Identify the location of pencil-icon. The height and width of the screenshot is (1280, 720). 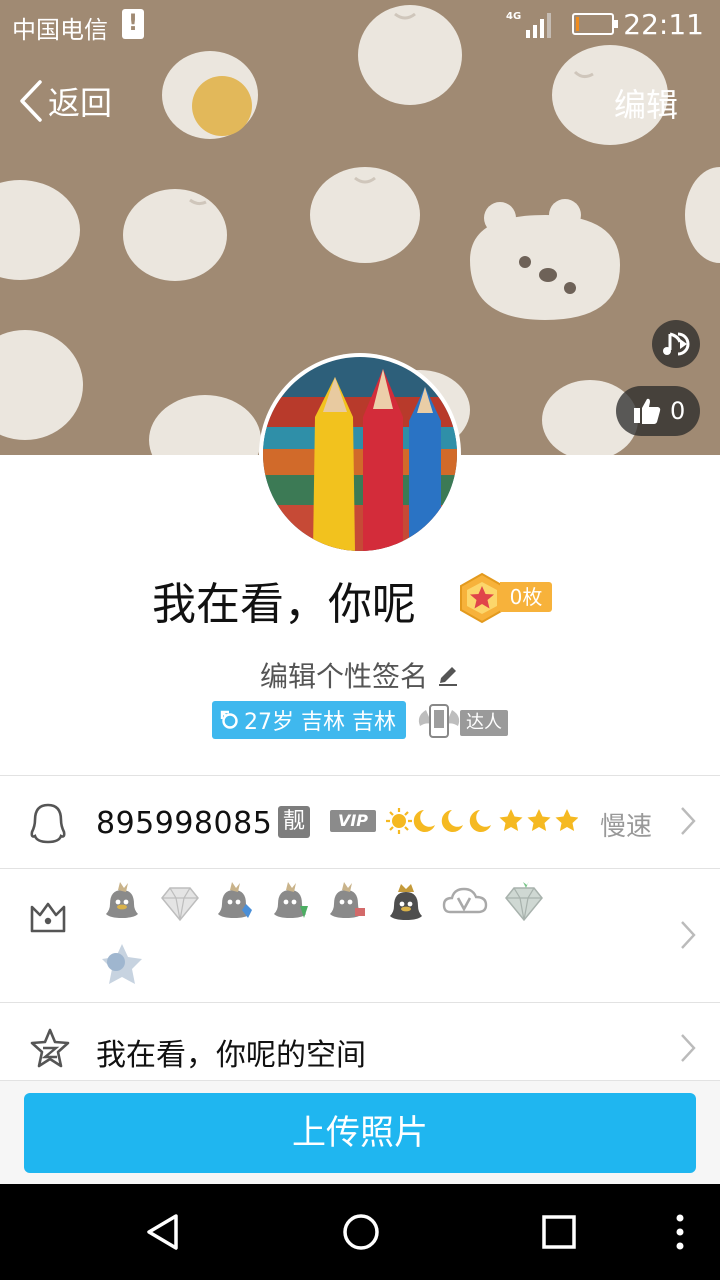
(448, 676).